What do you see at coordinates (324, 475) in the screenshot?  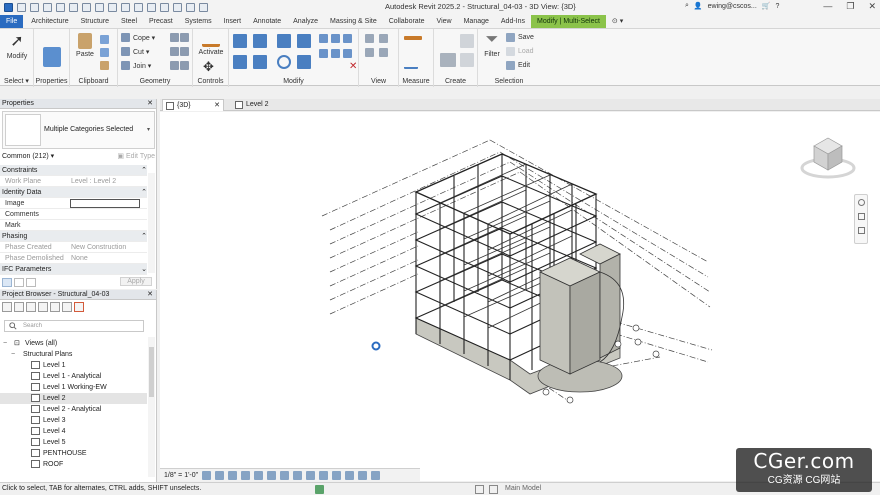 I see `reveal-hidden-icon` at bounding box center [324, 475].